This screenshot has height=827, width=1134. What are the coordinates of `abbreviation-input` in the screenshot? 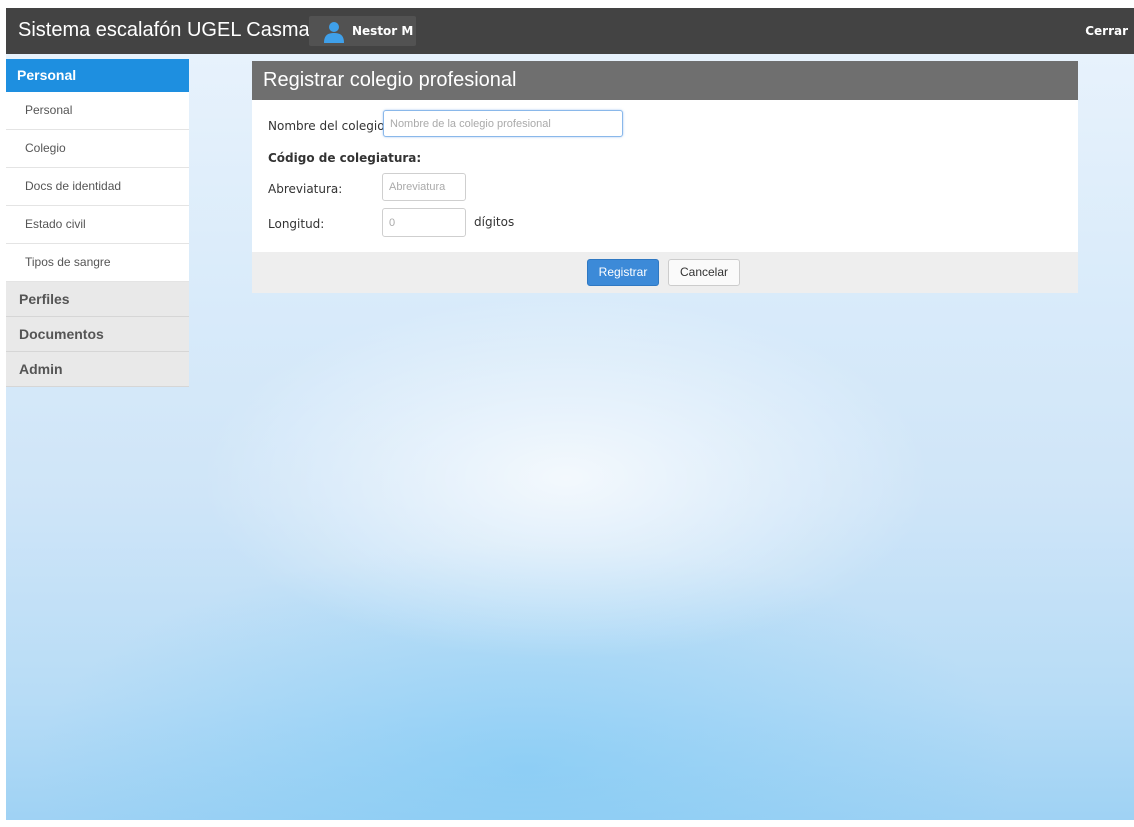 It's located at (424, 187).